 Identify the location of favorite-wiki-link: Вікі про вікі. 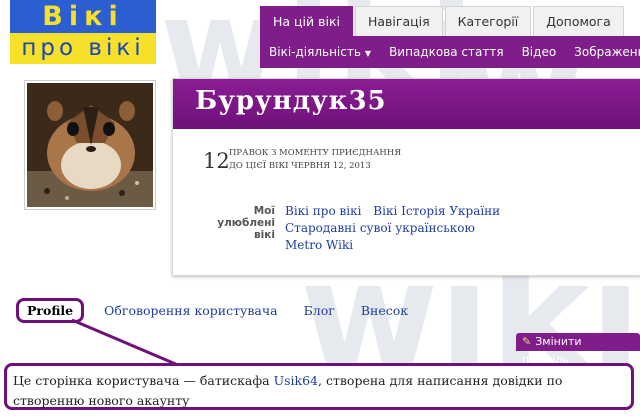
(323, 211).